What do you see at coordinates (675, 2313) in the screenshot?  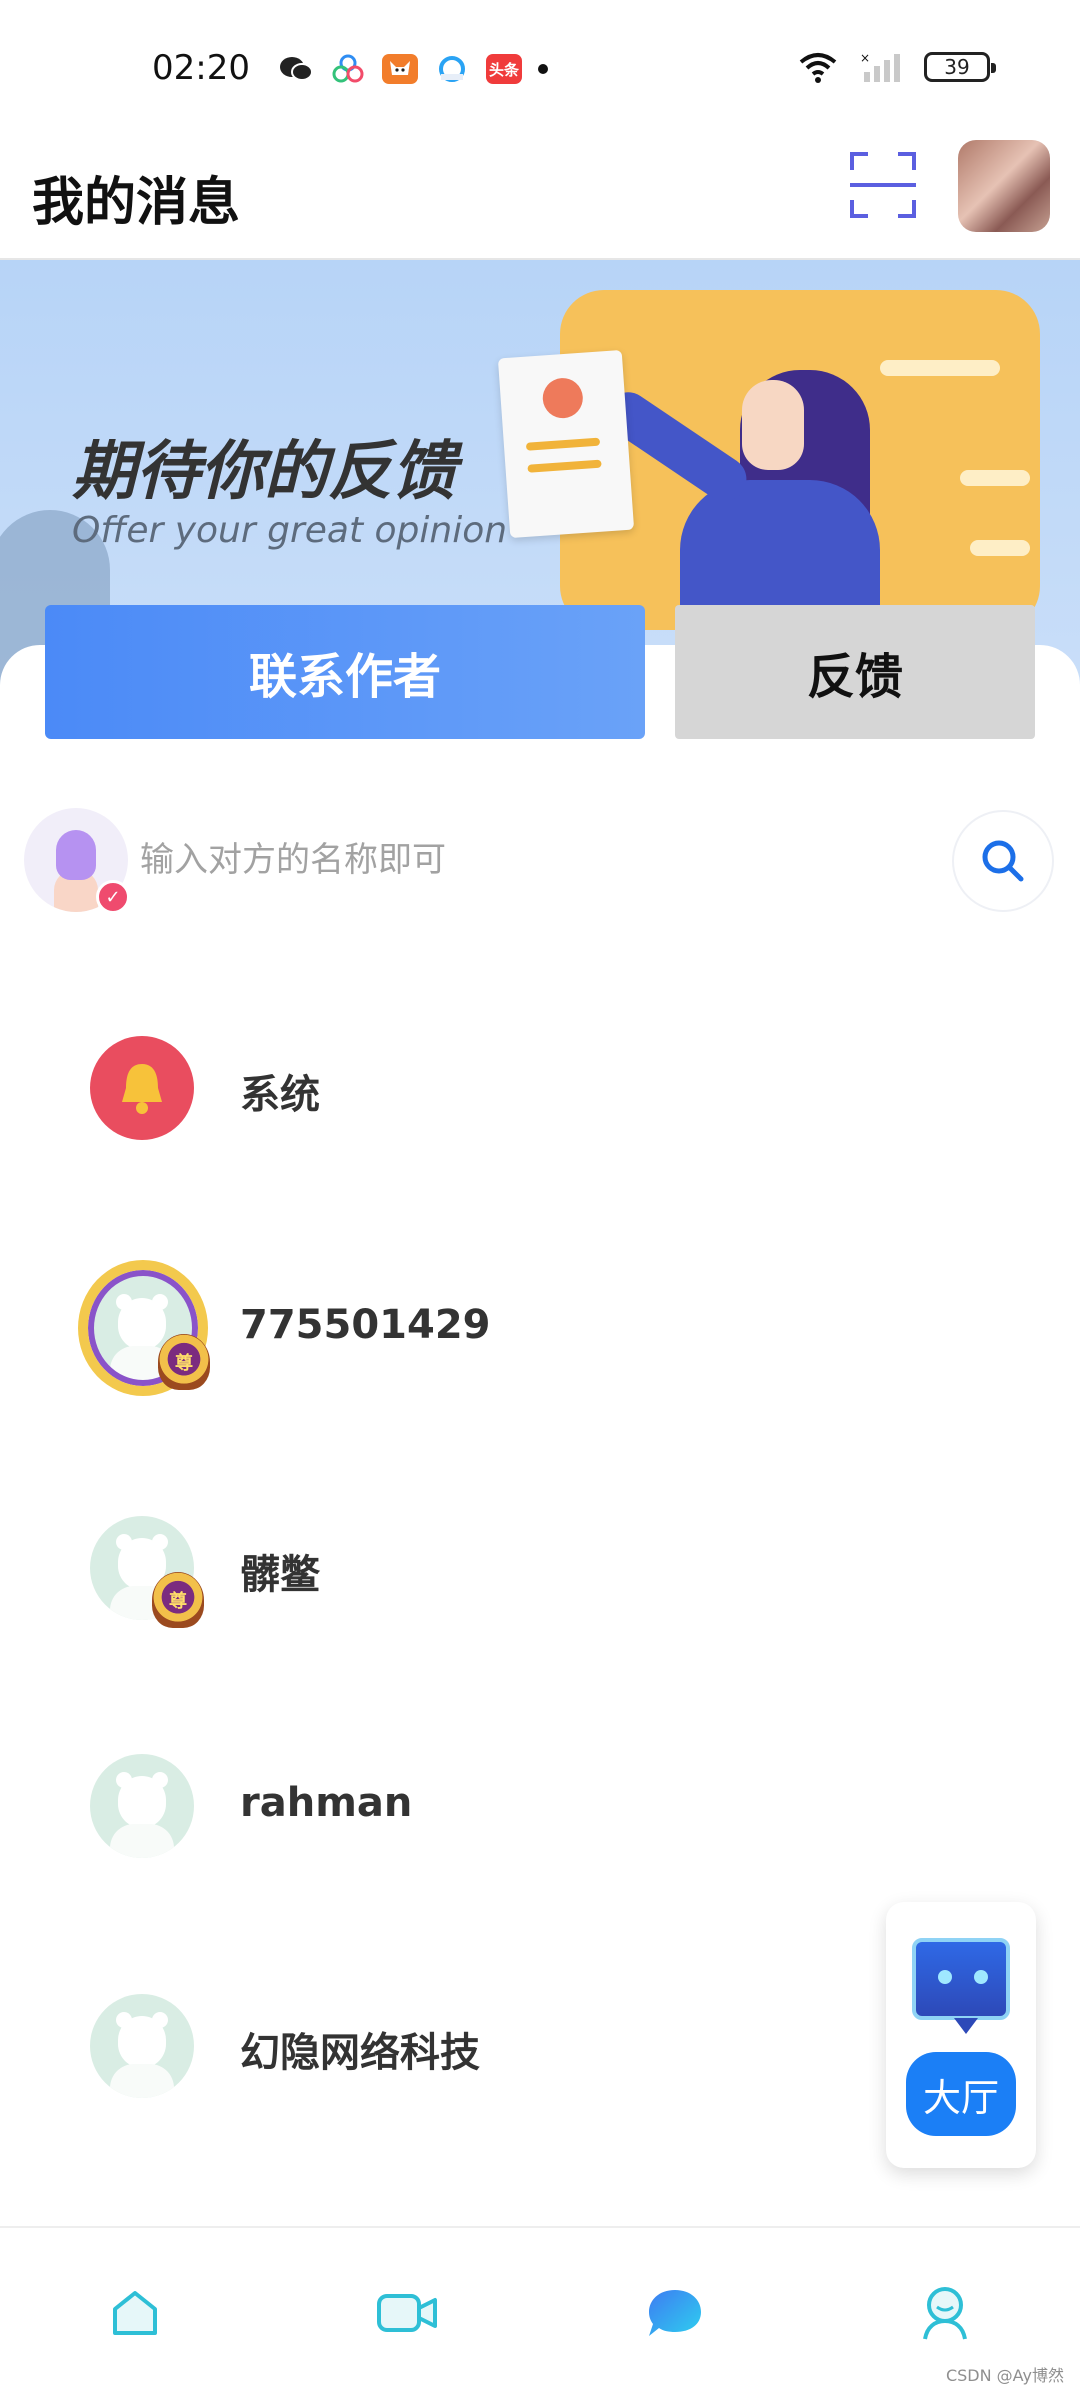 I see `message-icon` at bounding box center [675, 2313].